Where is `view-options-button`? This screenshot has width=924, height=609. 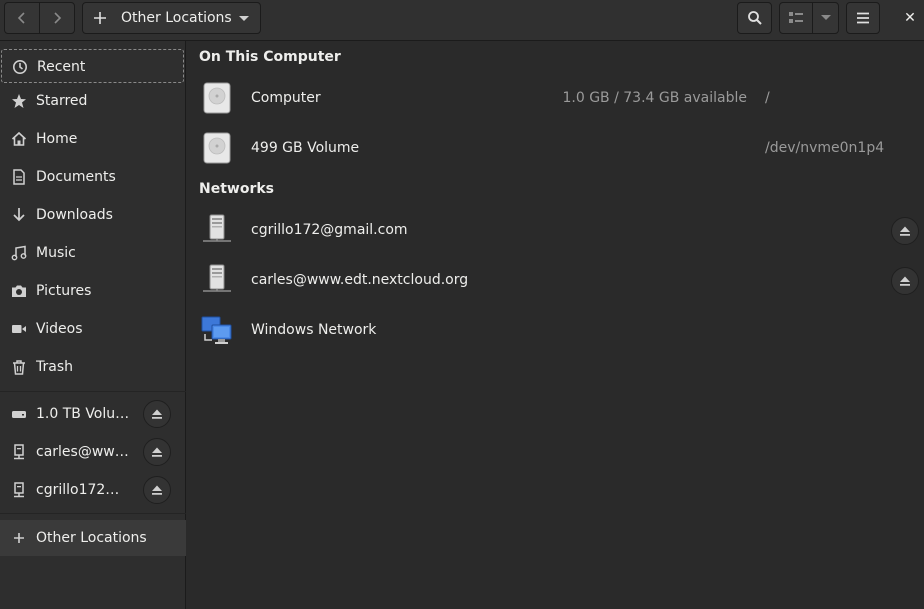
view-options-button is located at coordinates (825, 18).